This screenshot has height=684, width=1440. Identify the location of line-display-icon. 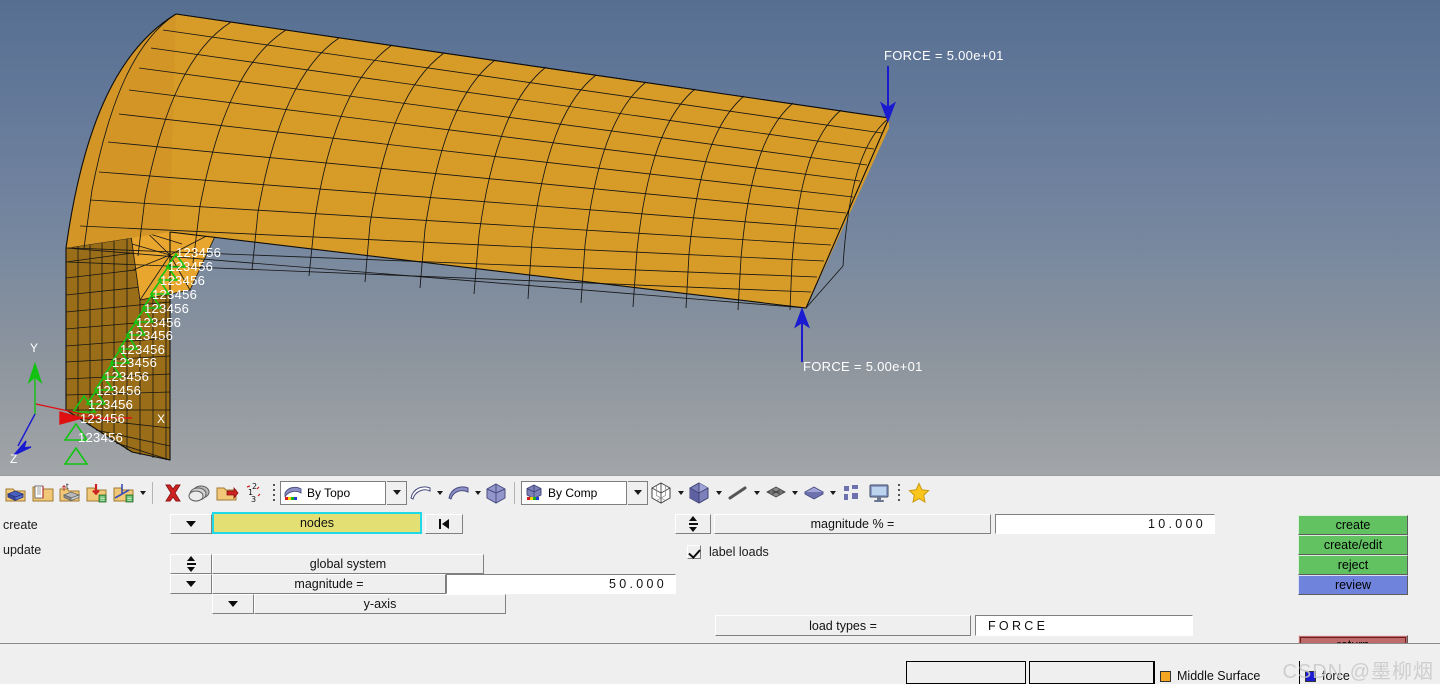
(737, 493).